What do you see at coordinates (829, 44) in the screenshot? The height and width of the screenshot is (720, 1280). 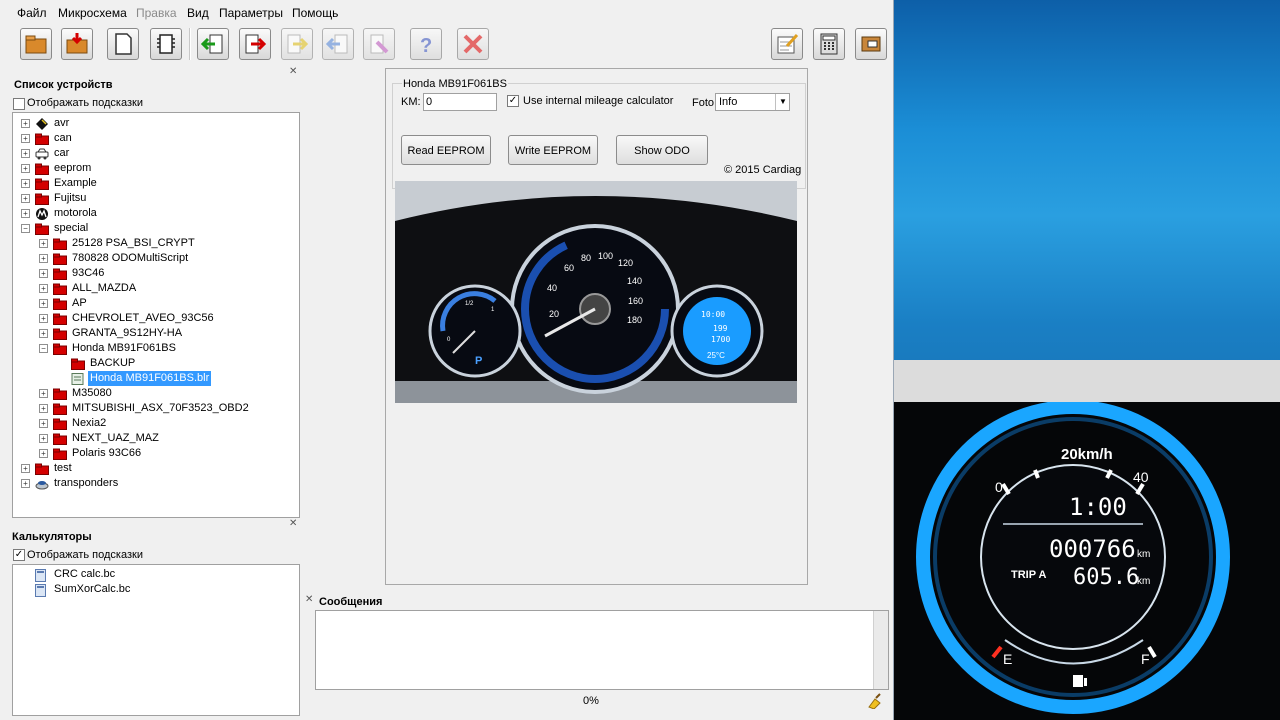 I see `calculator-button` at bounding box center [829, 44].